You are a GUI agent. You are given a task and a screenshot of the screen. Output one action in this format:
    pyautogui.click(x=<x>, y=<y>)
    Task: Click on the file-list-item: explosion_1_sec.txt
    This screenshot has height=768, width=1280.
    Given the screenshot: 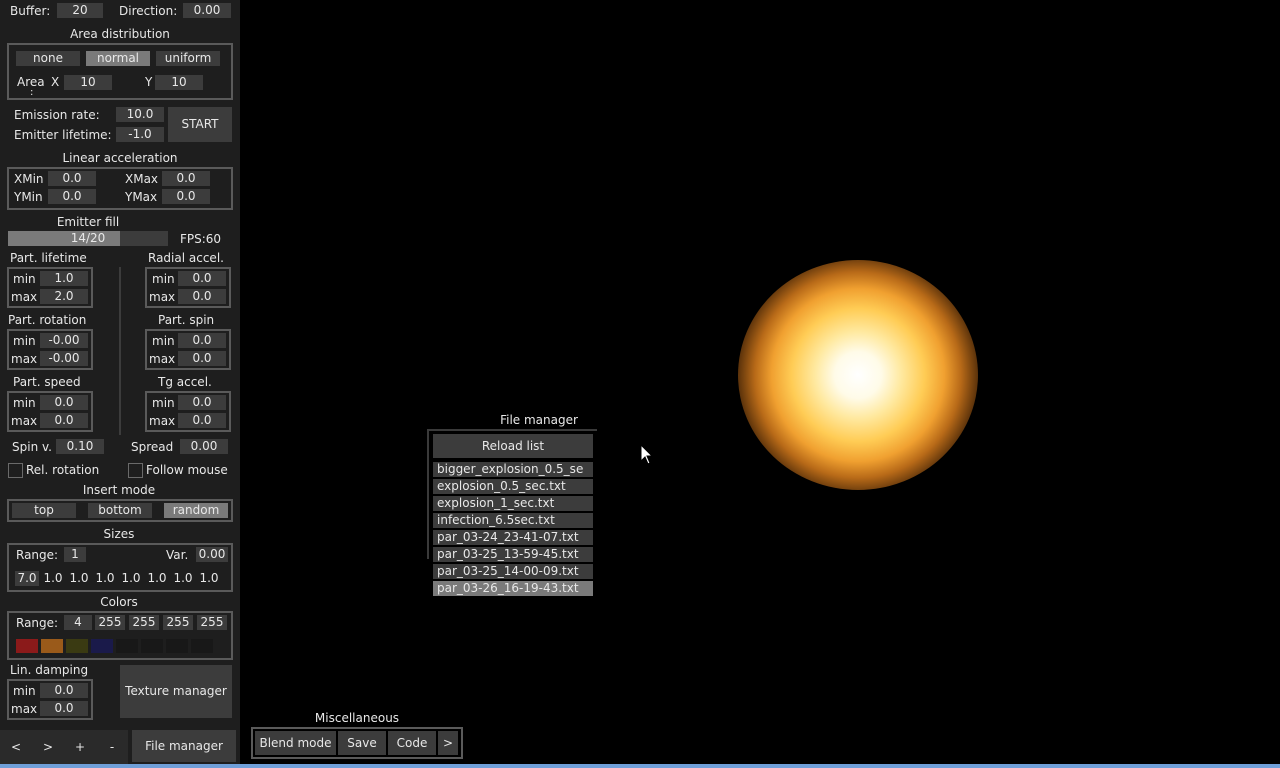 What is the action you would take?
    pyautogui.click(x=513, y=503)
    